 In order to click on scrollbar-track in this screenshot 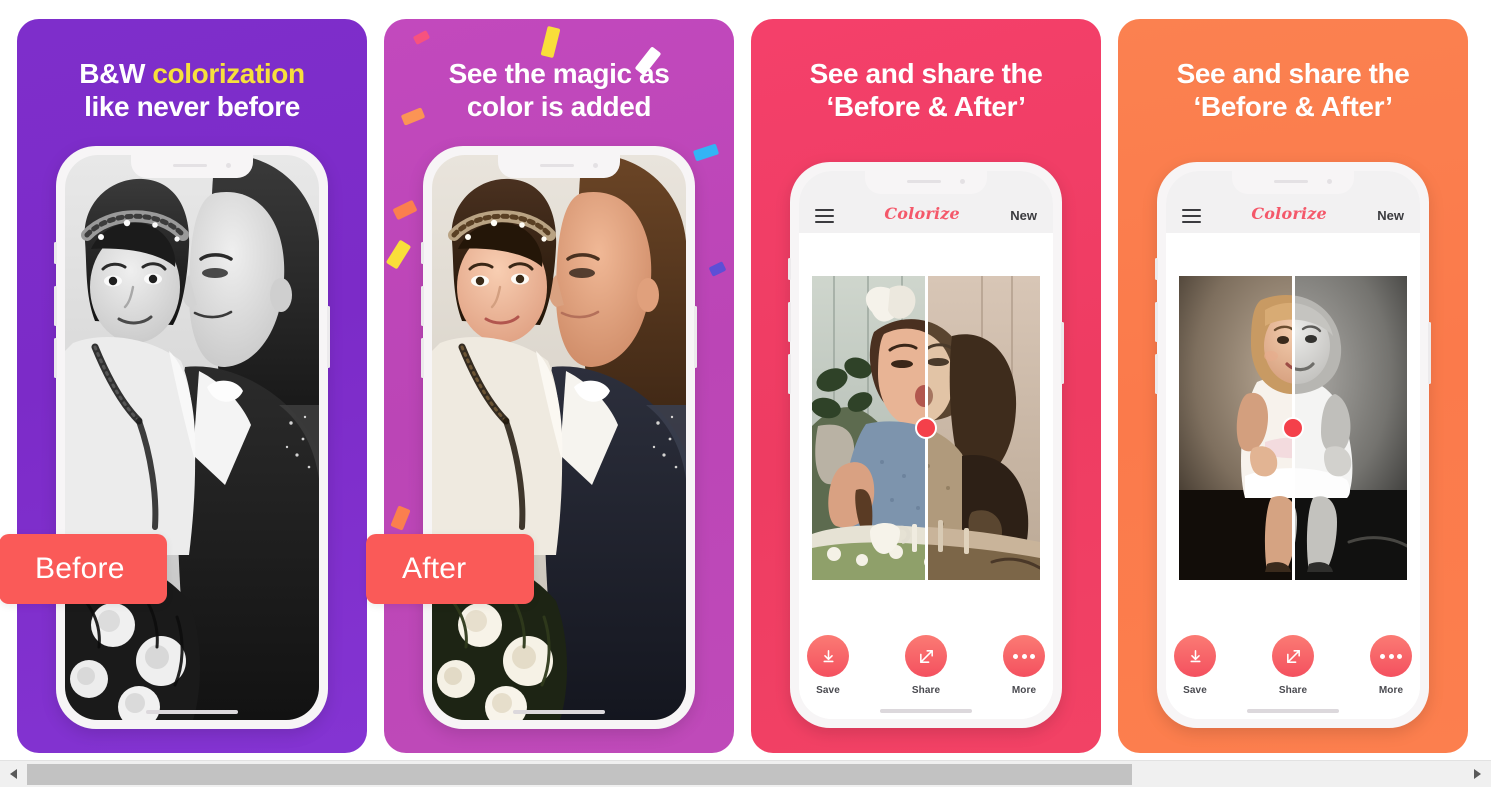, I will do `click(745, 773)`.